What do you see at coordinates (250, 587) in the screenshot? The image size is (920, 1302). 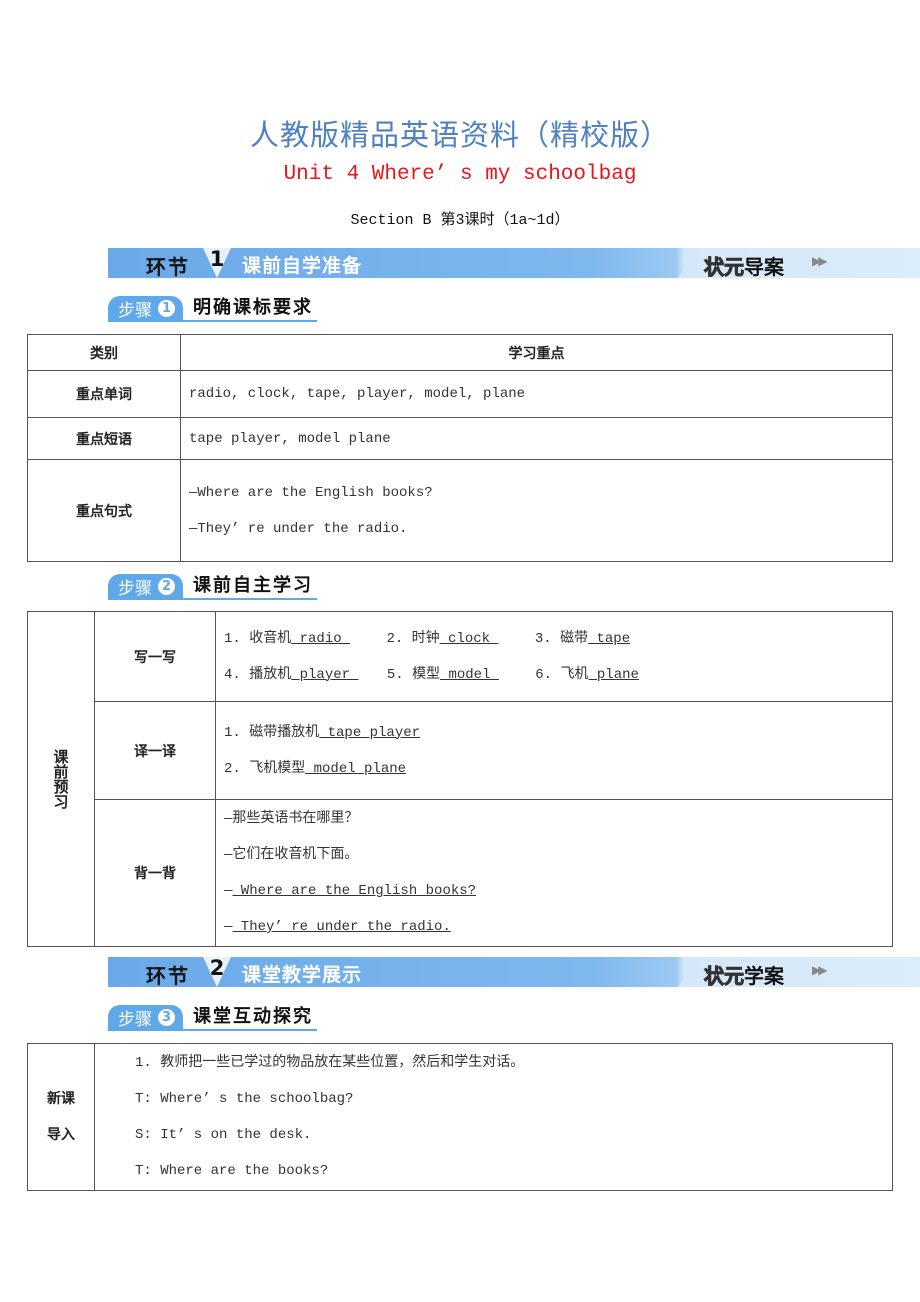 I see `step-title: 课前自主学习` at bounding box center [250, 587].